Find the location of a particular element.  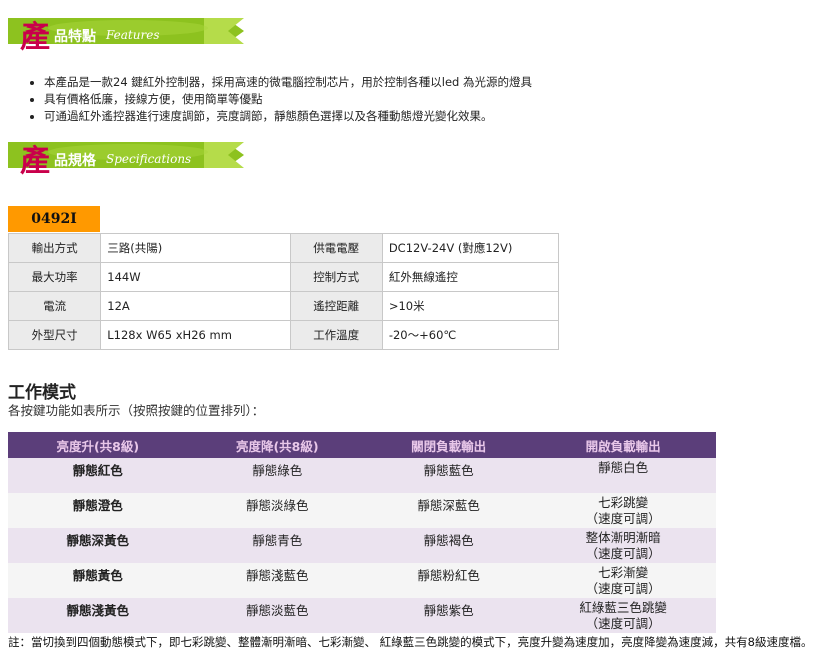

key-table-header: 亮度升(共8級) 亮度降(共8級) 關閉負載輸出 開啟負載輸出 is located at coordinates (362, 445).